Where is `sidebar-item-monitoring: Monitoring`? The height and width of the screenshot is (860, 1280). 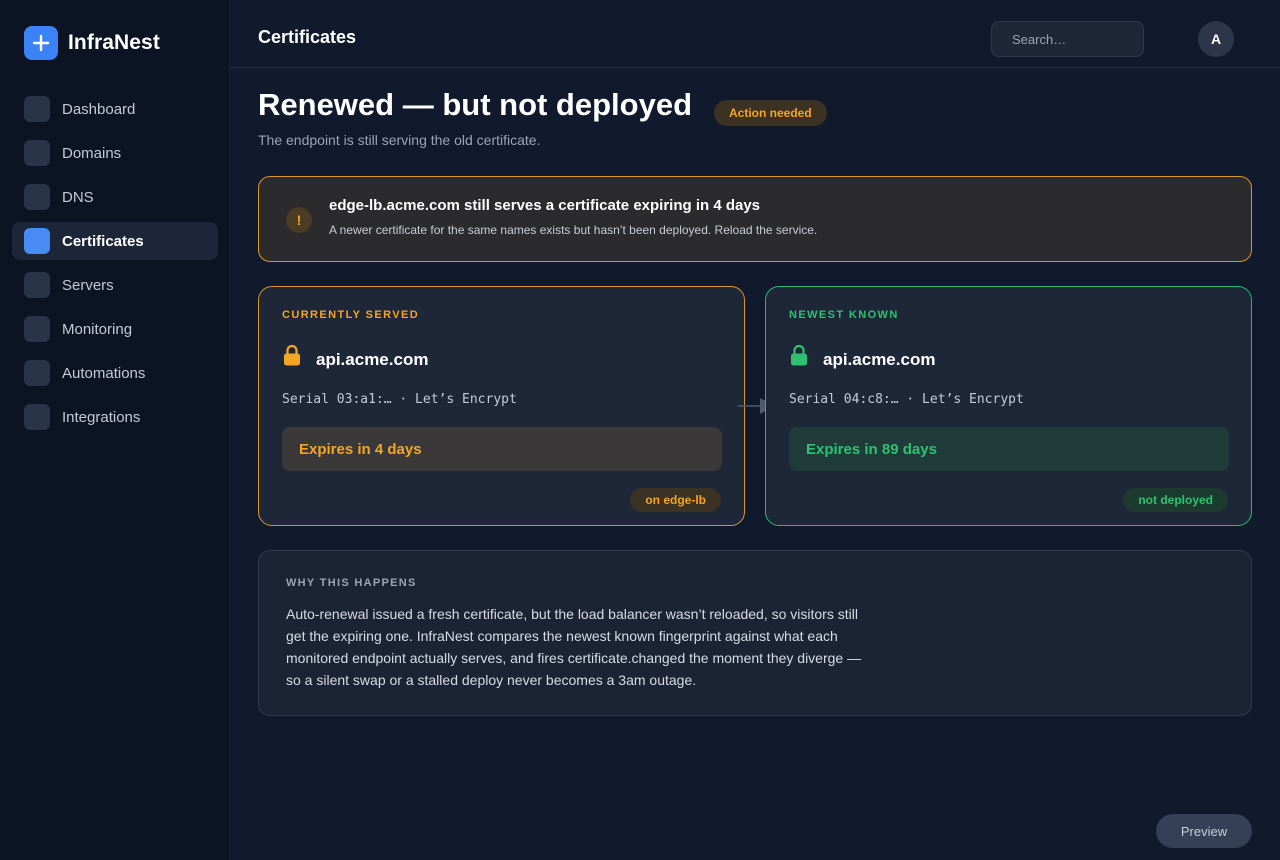
sidebar-item-monitoring: Monitoring is located at coordinates (115, 329).